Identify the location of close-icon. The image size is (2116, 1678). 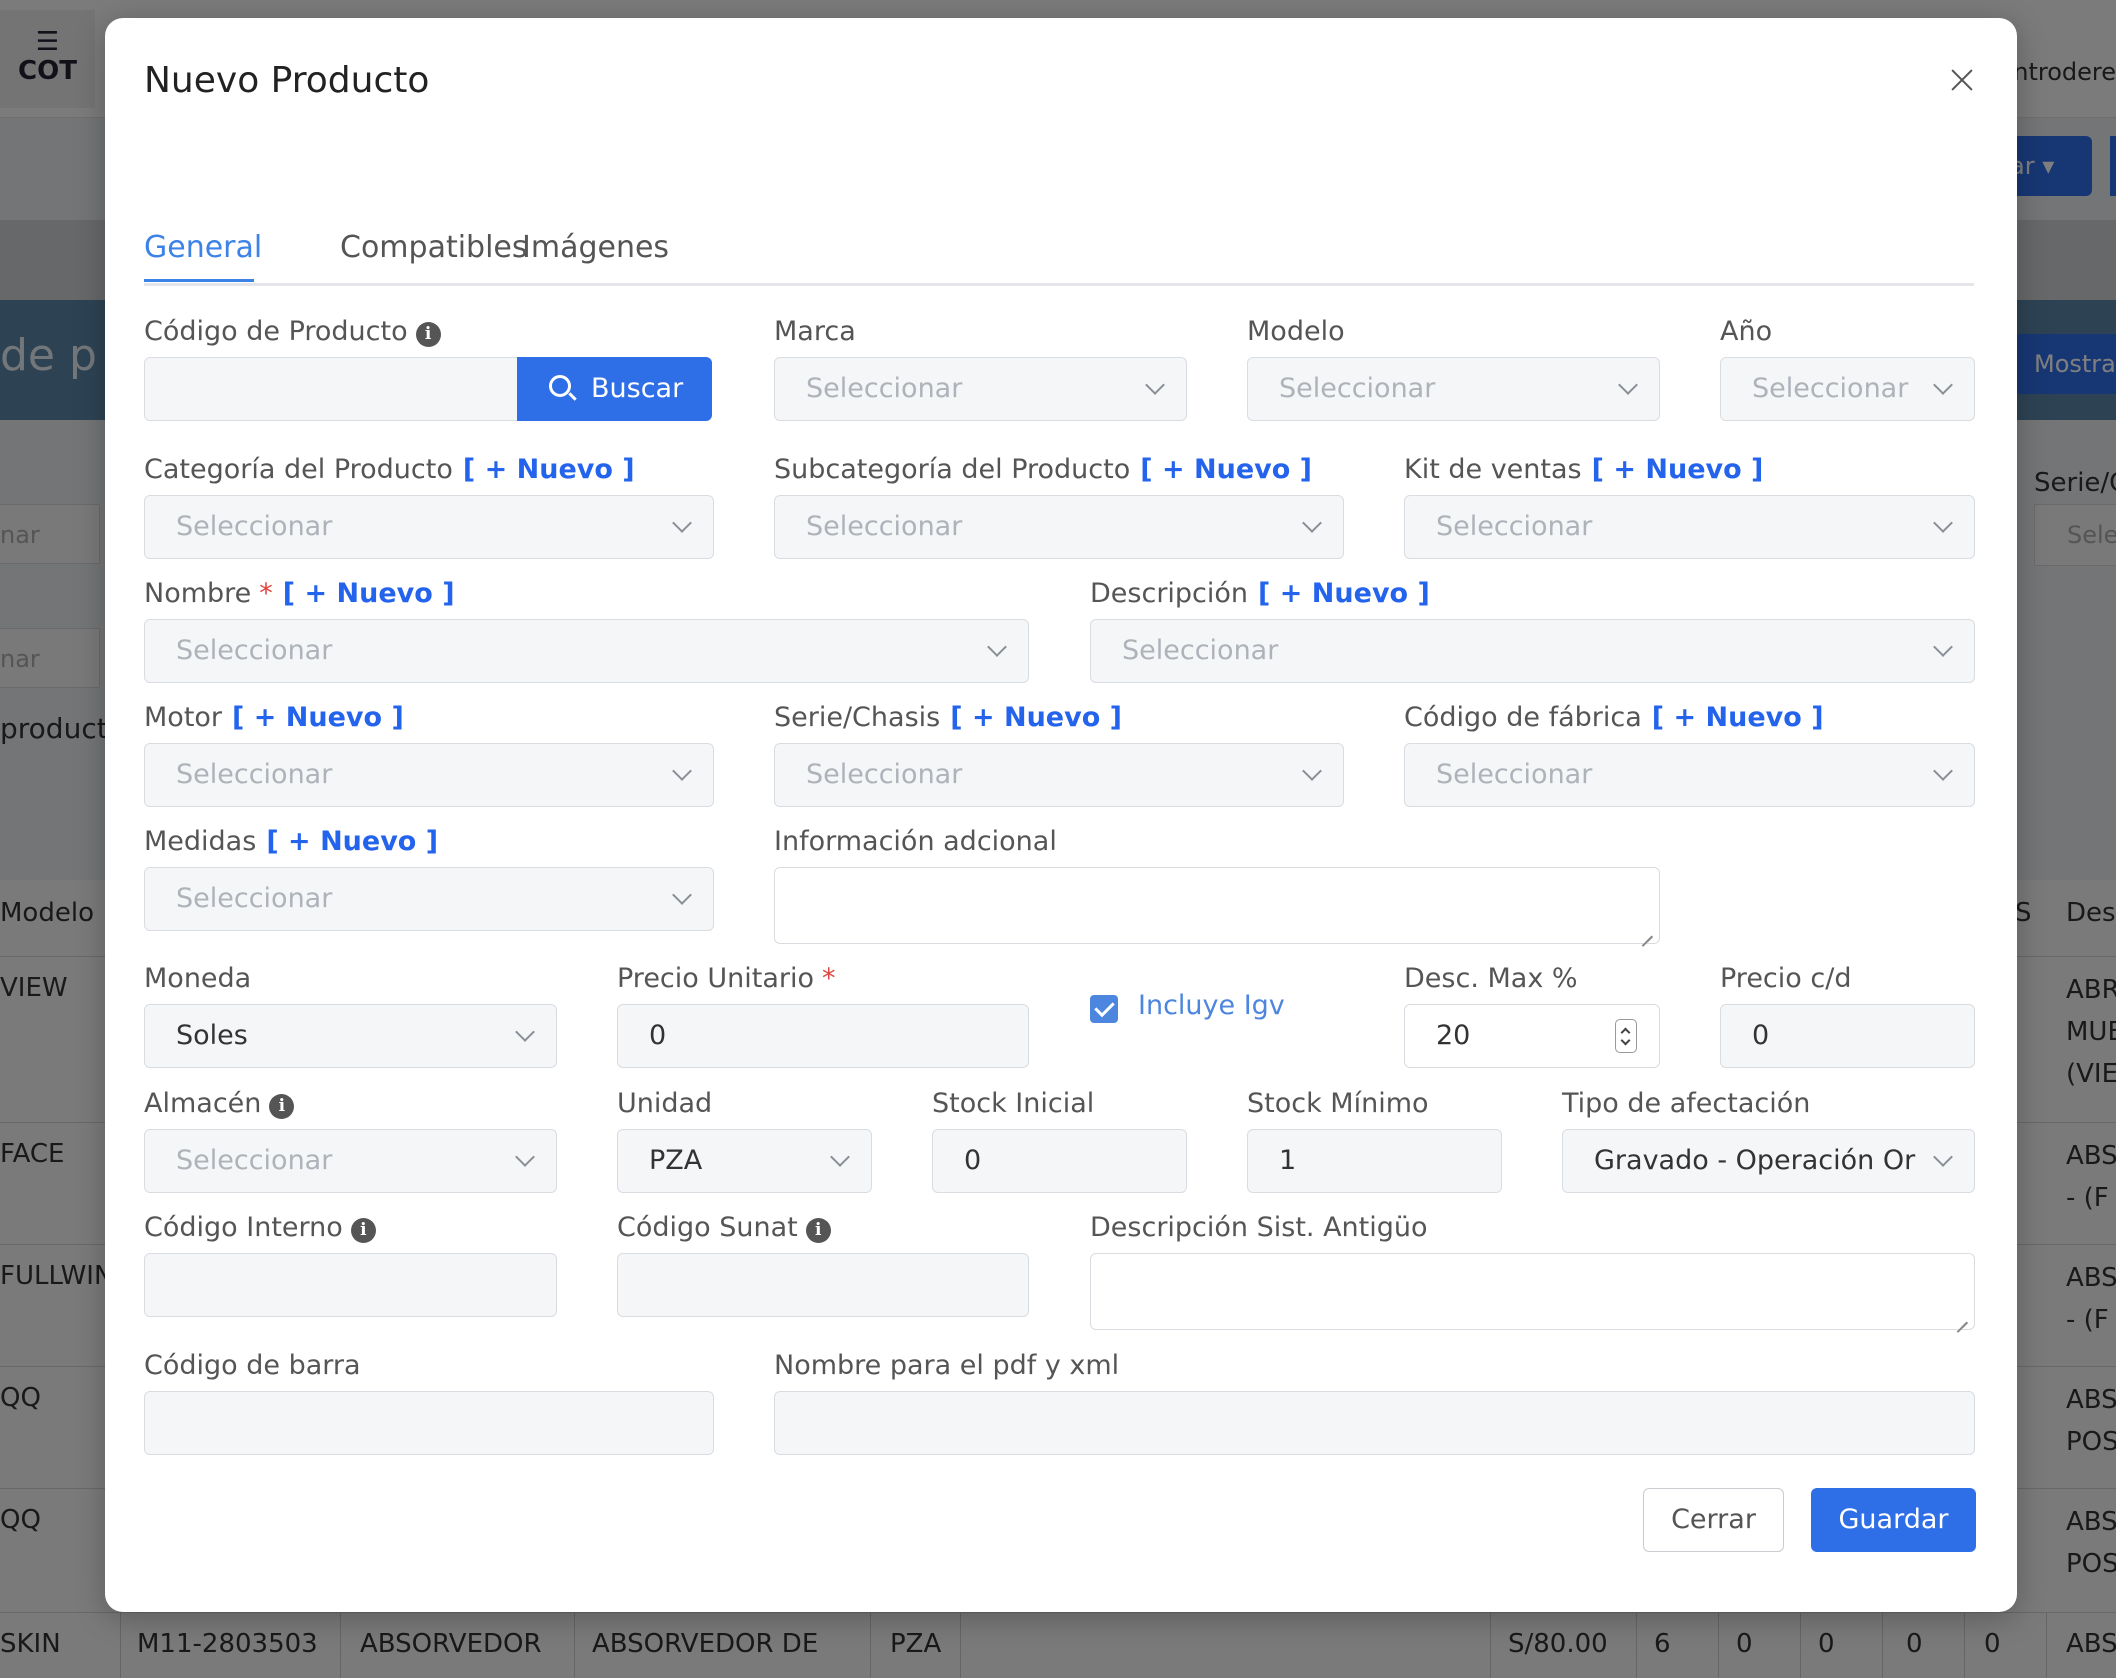
(1962, 80).